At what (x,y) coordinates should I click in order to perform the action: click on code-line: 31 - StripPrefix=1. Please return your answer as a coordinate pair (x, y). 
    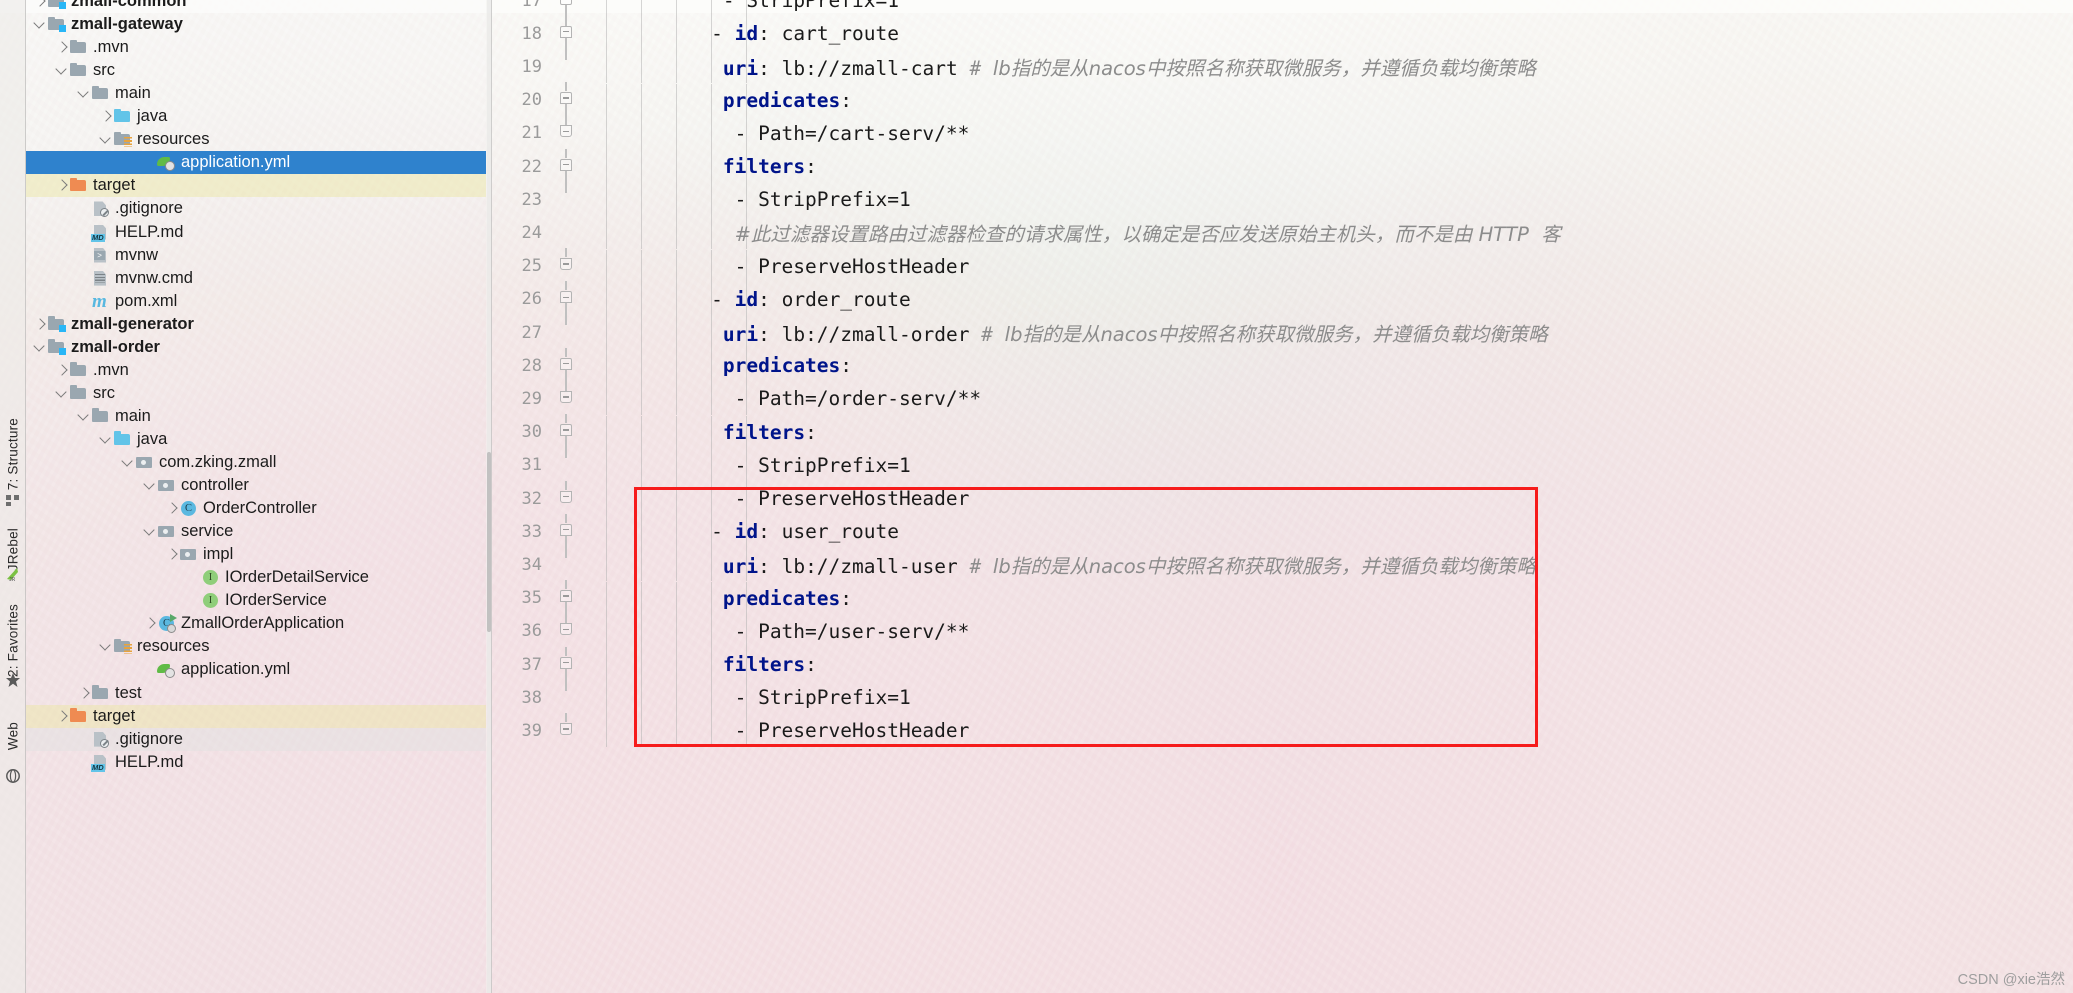
    Looking at the image, I should click on (1279, 465).